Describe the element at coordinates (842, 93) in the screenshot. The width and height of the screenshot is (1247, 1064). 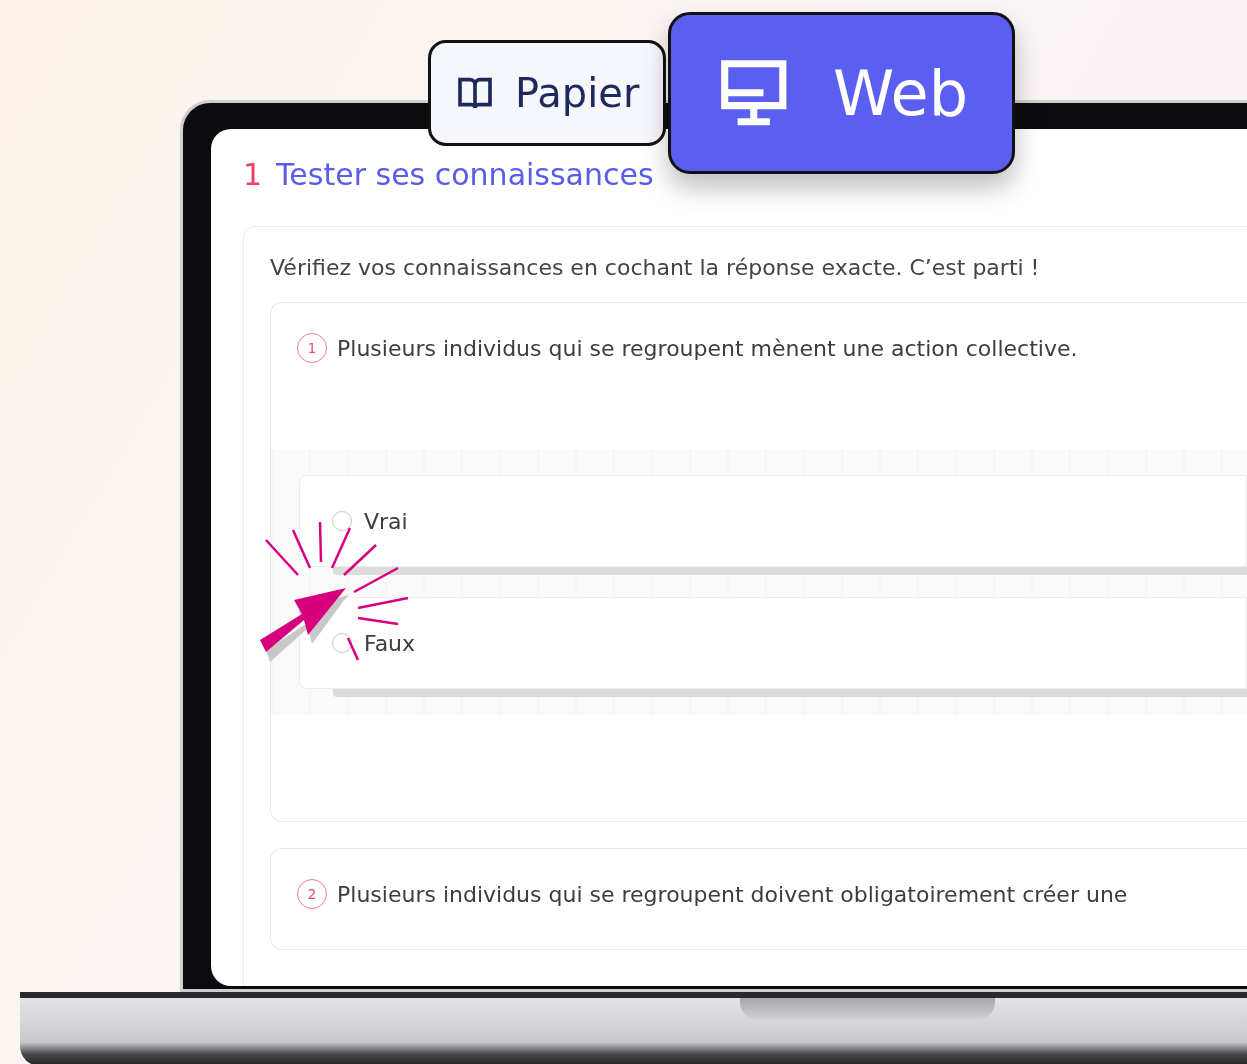
I see `mode-toggle-button: Web` at that location.